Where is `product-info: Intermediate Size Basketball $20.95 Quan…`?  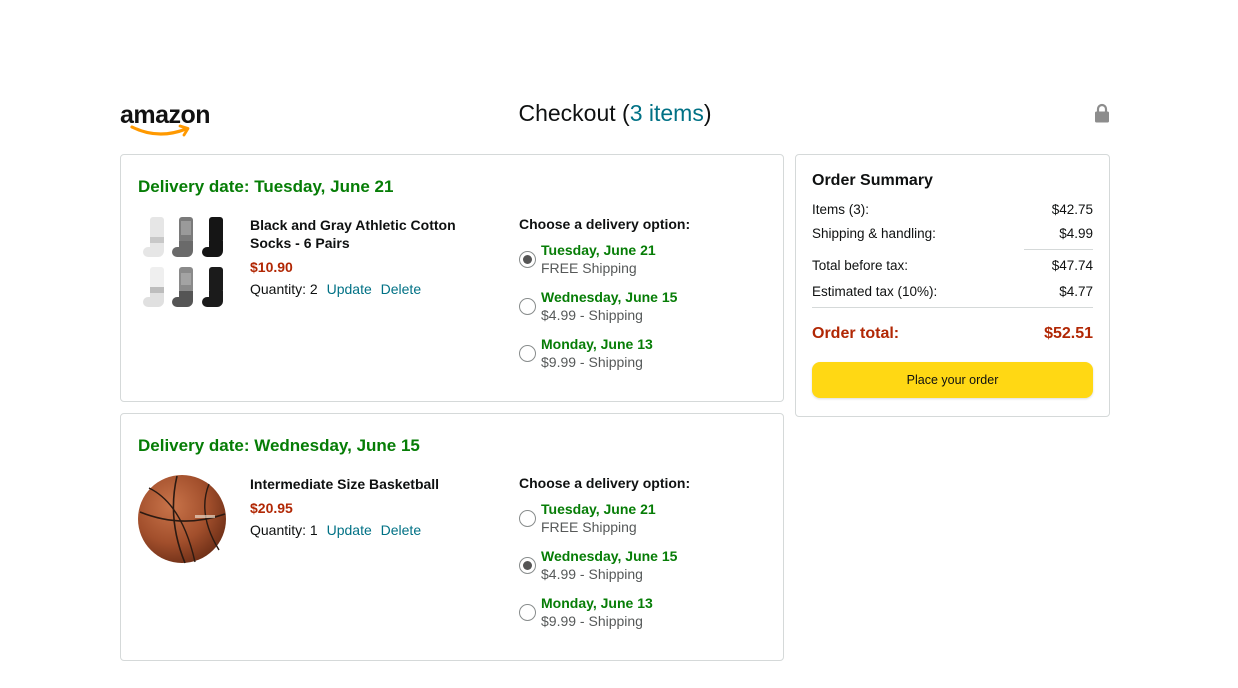 product-info: Intermediate Size Basketball $20.95 Quan… is located at coordinates (375, 506).